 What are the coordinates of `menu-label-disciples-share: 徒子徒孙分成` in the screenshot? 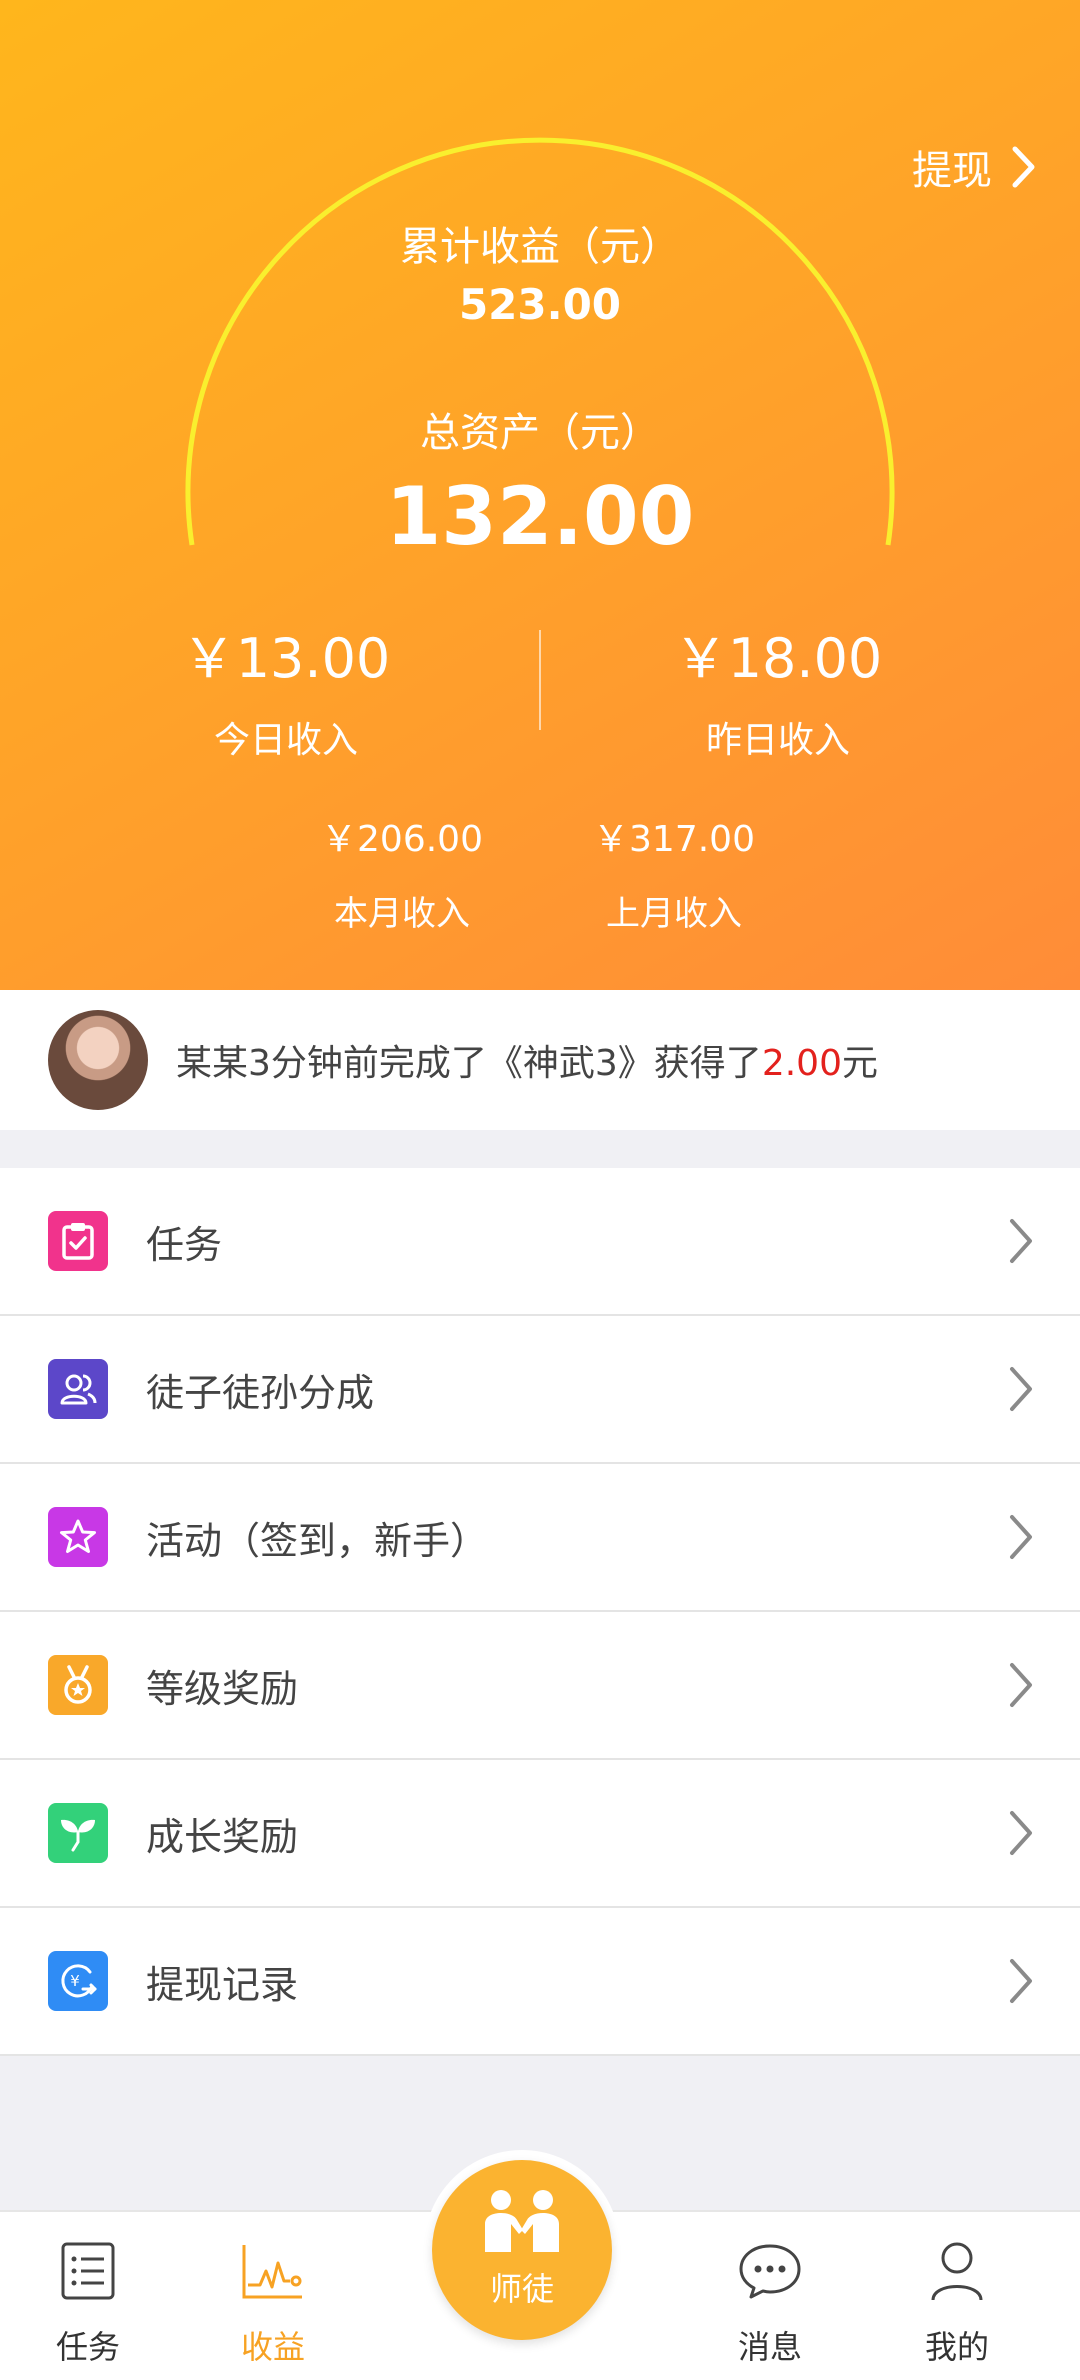 It's located at (260, 1392).